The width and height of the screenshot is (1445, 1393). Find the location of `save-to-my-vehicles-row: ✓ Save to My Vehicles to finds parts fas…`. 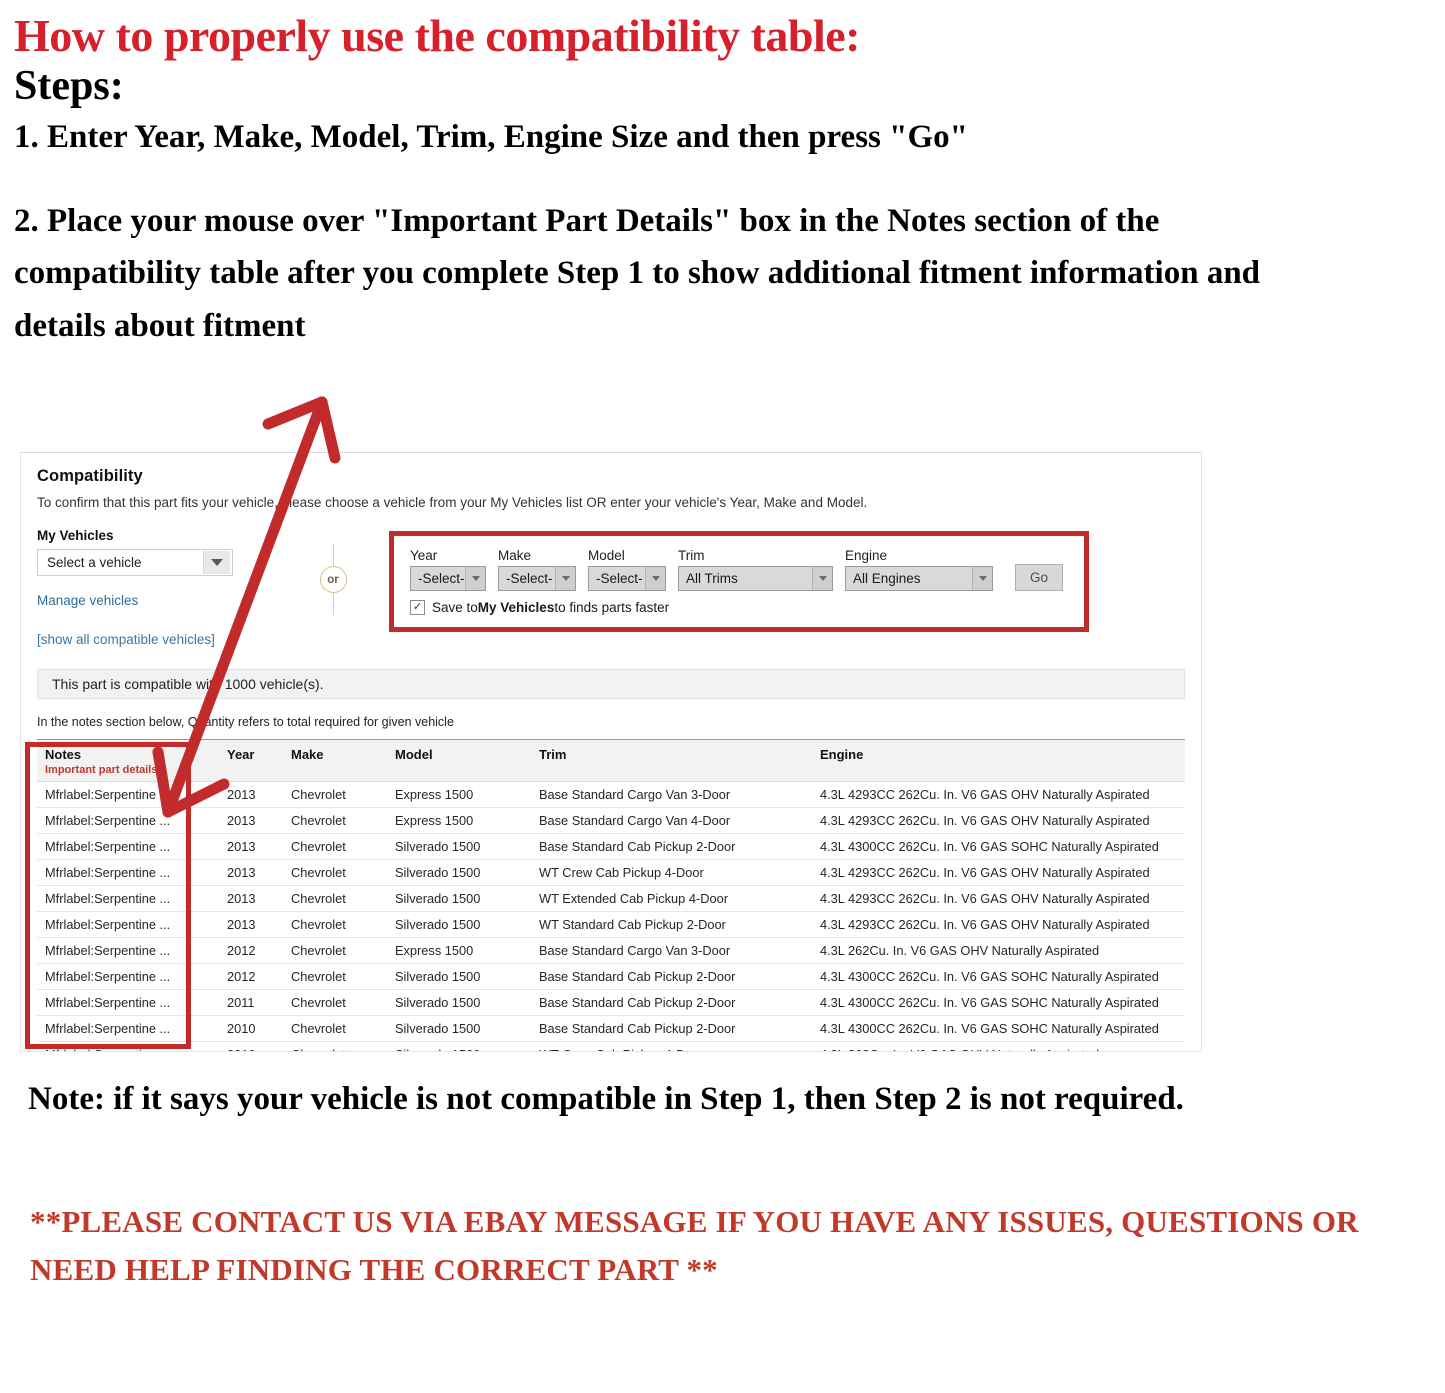

save-to-my-vehicles-row: ✓ Save to My Vehicles to finds parts fas… is located at coordinates (740, 607).